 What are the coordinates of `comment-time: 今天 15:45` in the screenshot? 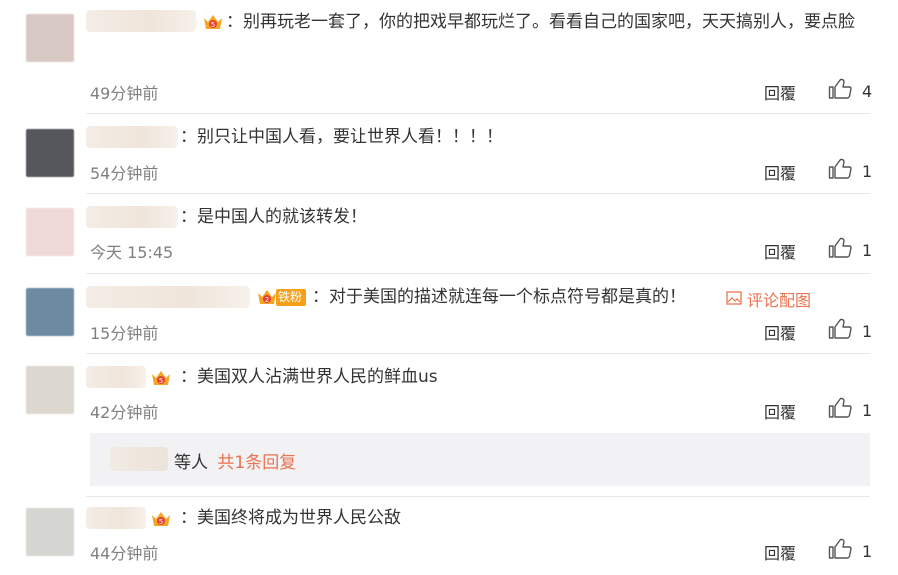 It's located at (132, 252).